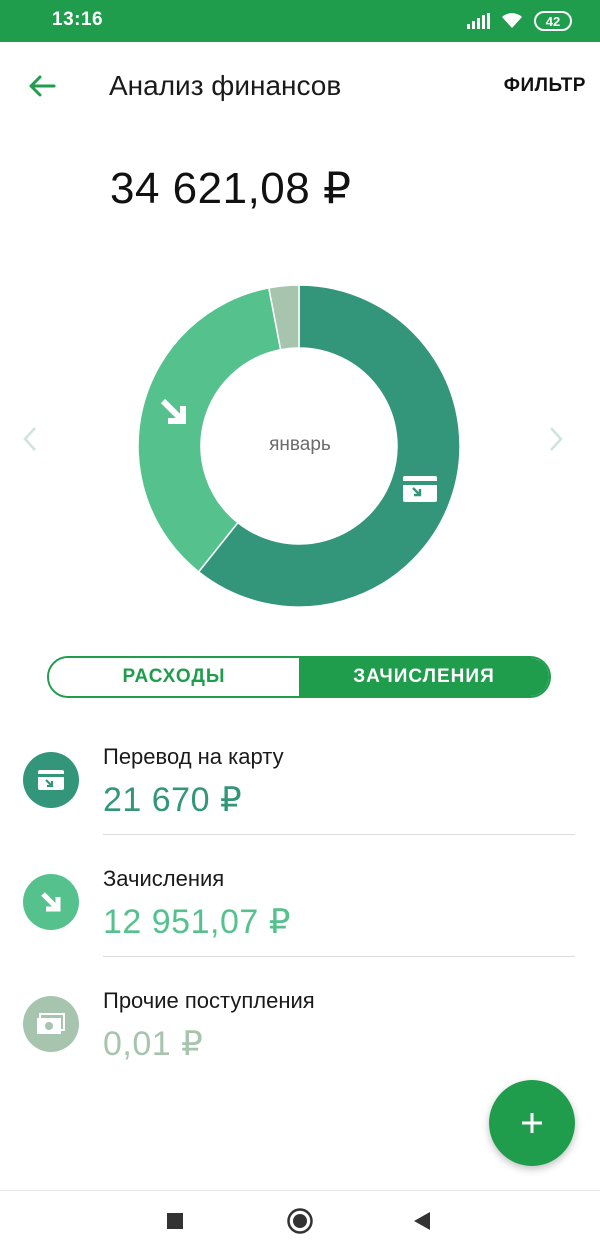 This screenshot has height=1250, width=600. Describe the element at coordinates (29, 439) in the screenshot. I see `chevron-left-icon` at that location.